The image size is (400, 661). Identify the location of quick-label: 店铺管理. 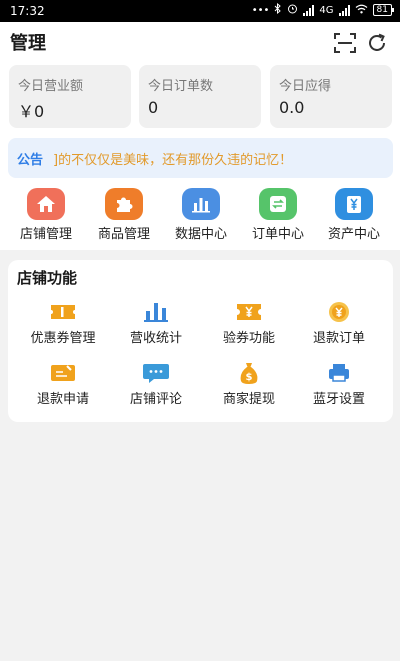
(45, 234).